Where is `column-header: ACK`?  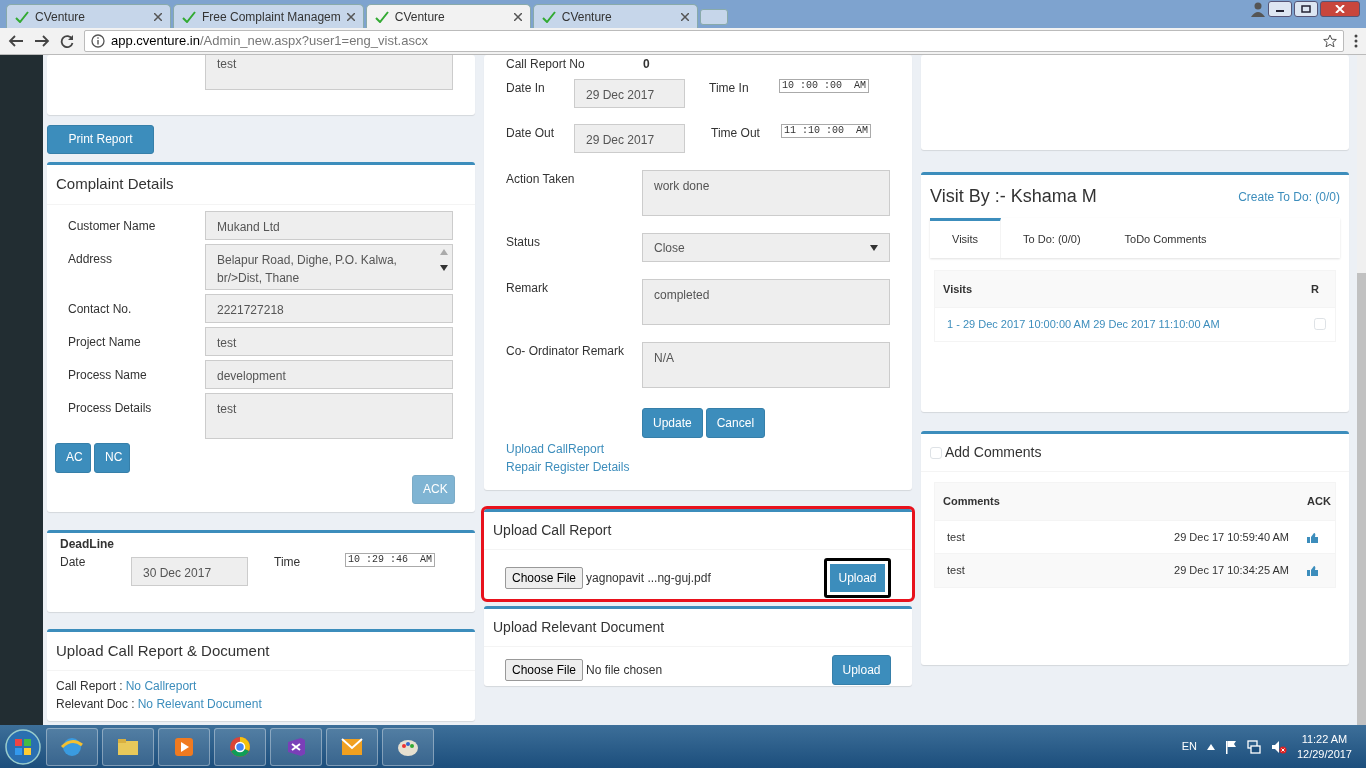 column-header: ACK is located at coordinates (1317, 501).